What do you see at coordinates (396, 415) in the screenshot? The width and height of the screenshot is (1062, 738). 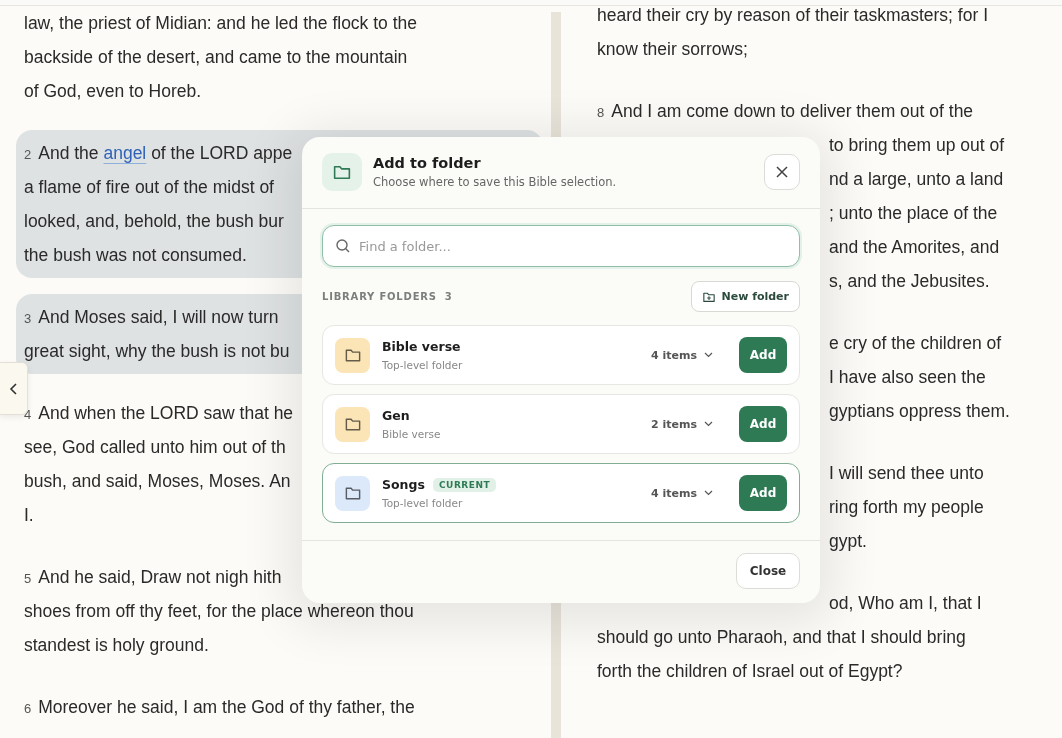 I see `folder-name: Gen` at bounding box center [396, 415].